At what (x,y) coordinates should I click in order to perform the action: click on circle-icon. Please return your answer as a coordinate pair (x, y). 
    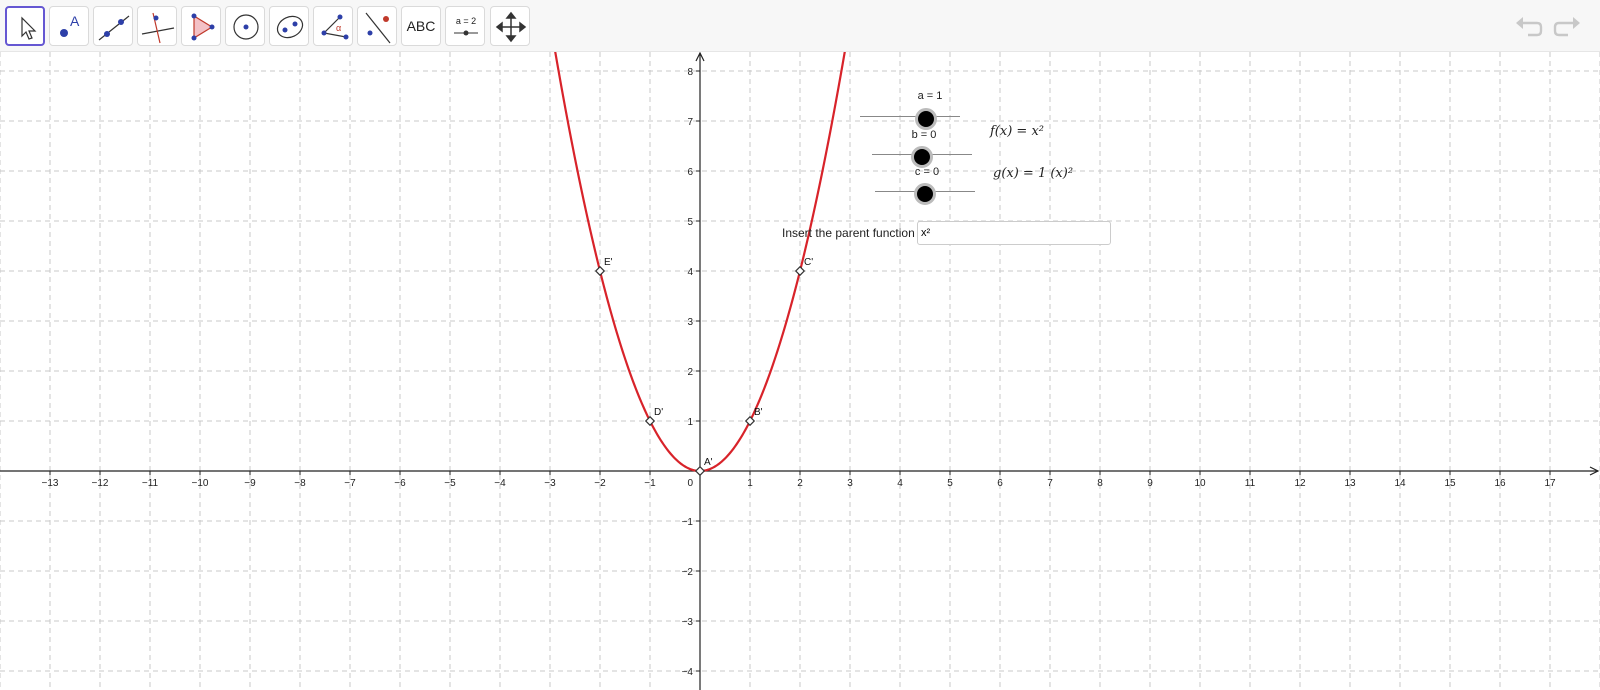
    Looking at the image, I should click on (246, 27).